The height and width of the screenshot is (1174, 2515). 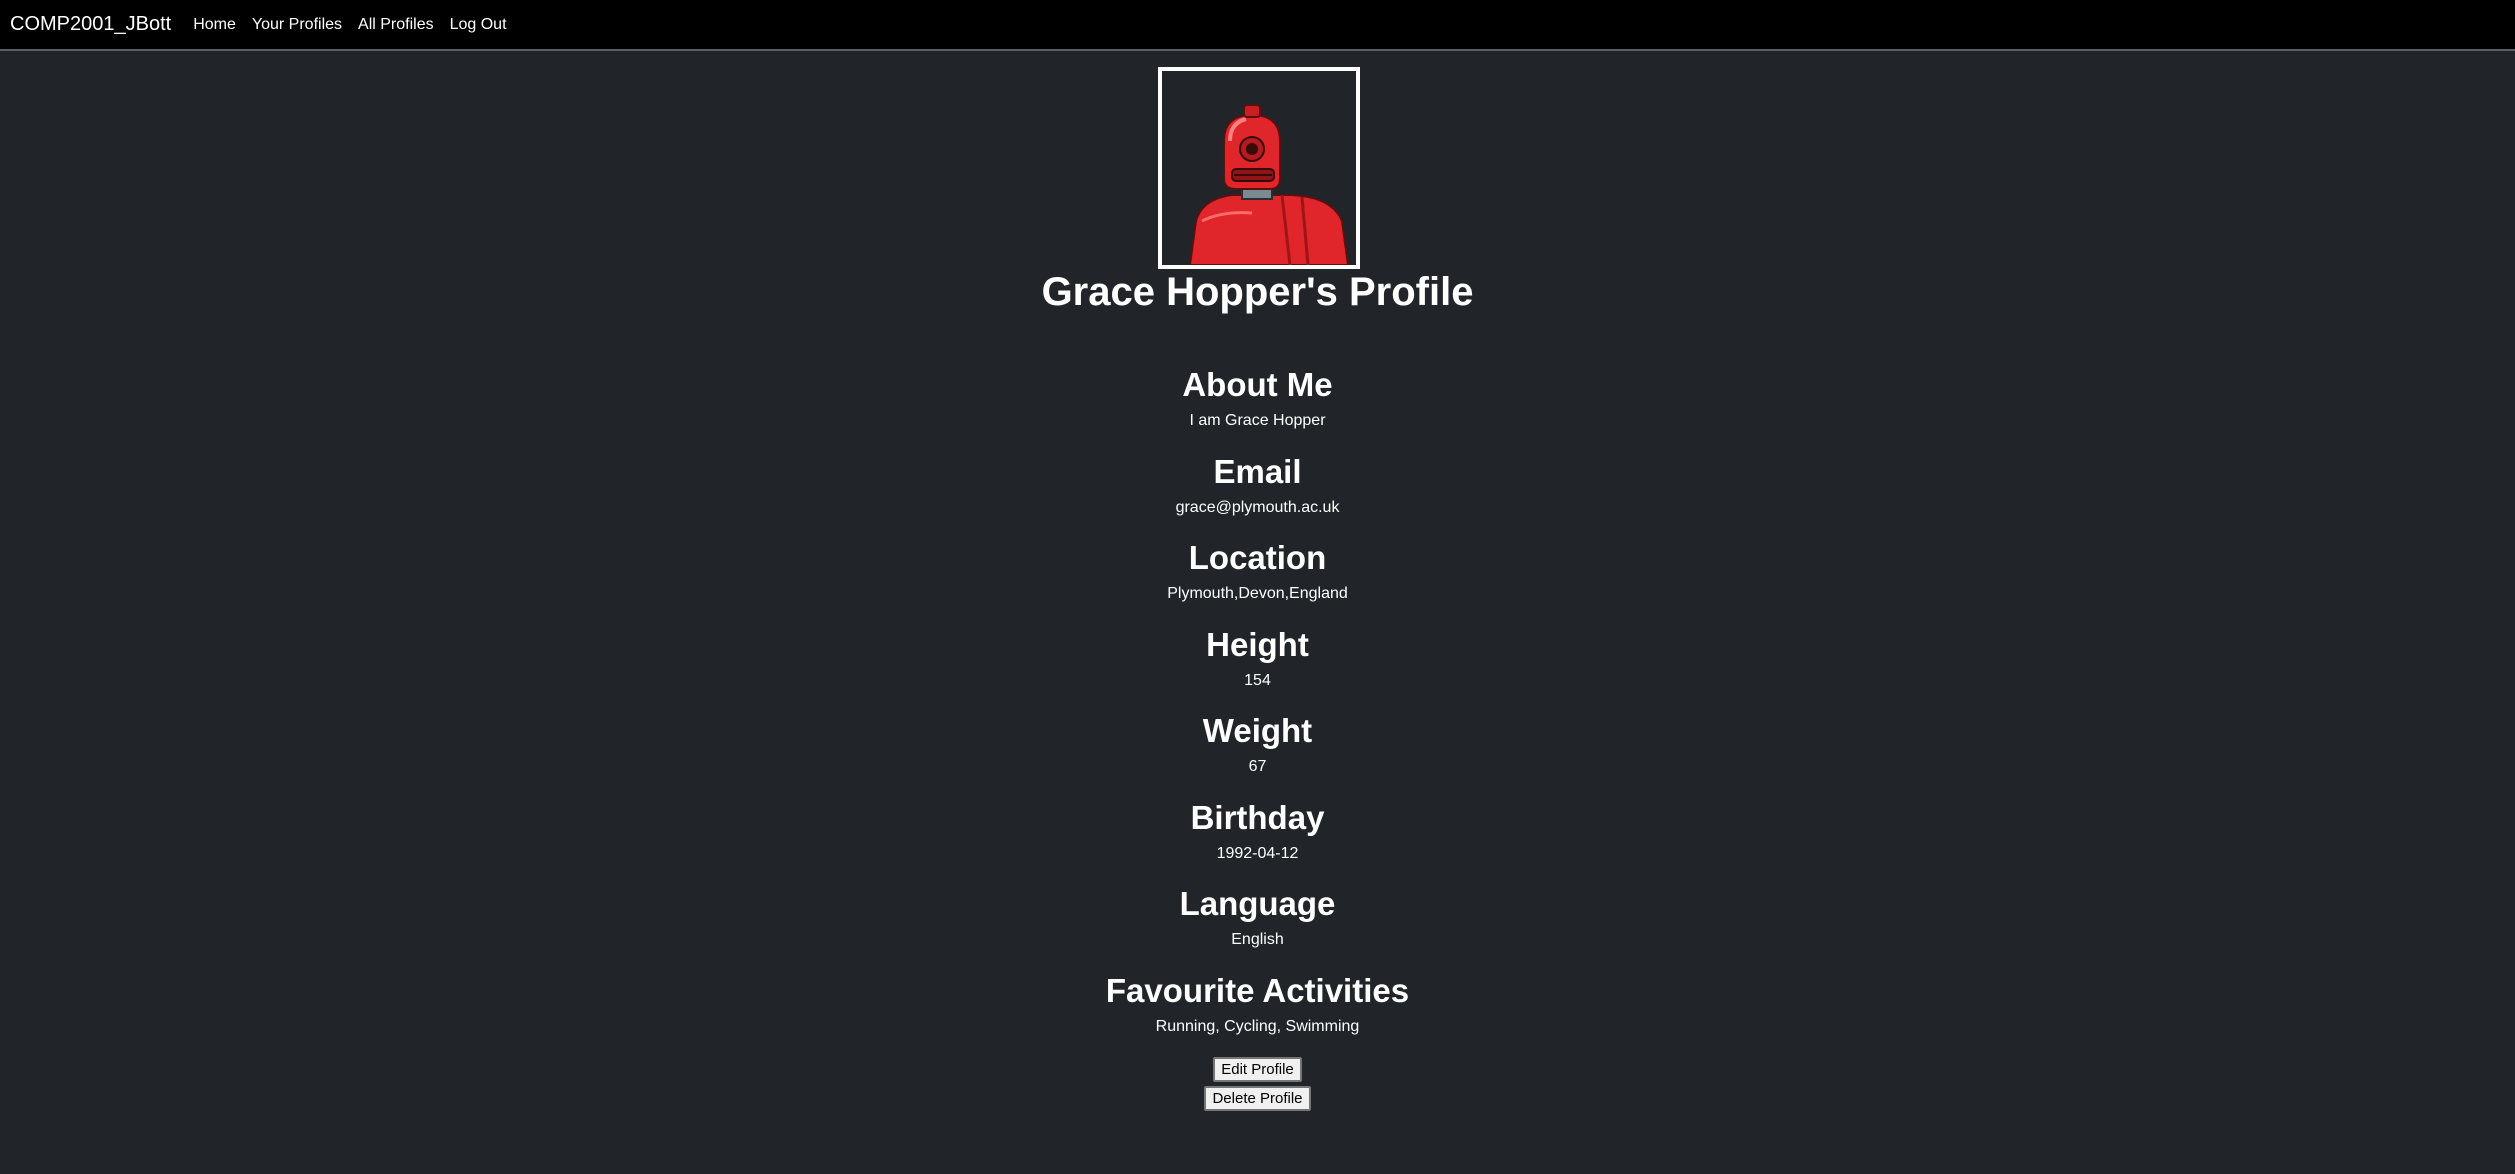 What do you see at coordinates (1257, 384) in the screenshot?
I see `section-heading: About Me` at bounding box center [1257, 384].